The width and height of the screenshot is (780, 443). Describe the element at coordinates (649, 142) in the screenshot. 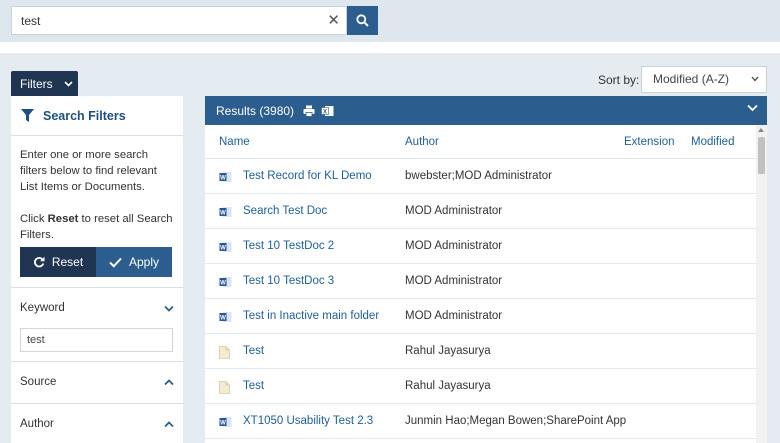

I see `column-extension: Extension` at that location.